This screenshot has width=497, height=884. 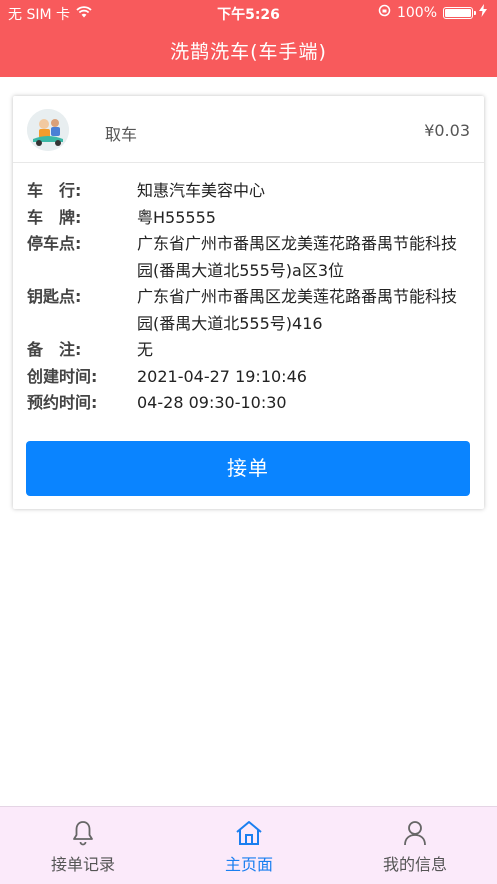 What do you see at coordinates (447, 130) in the screenshot?
I see `order-price: ¥0.03` at bounding box center [447, 130].